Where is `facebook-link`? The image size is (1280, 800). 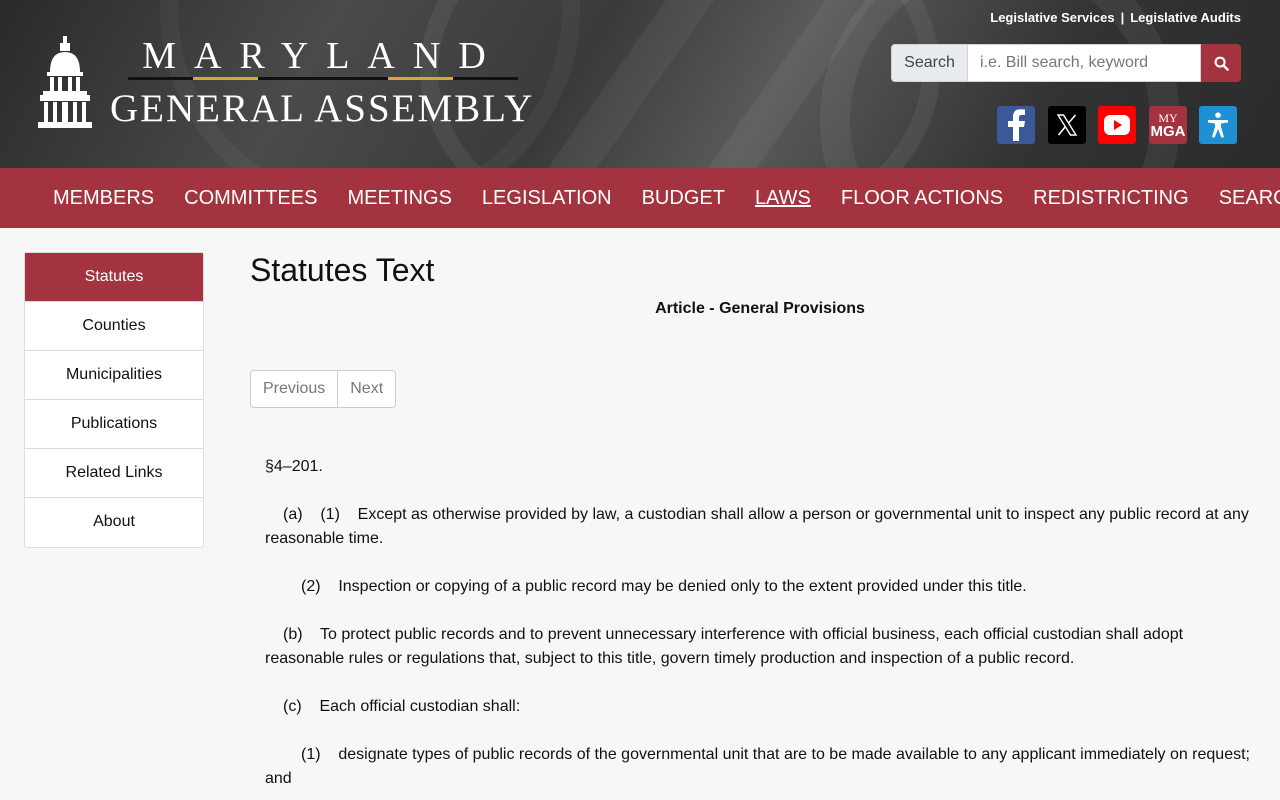 facebook-link is located at coordinates (1016, 125).